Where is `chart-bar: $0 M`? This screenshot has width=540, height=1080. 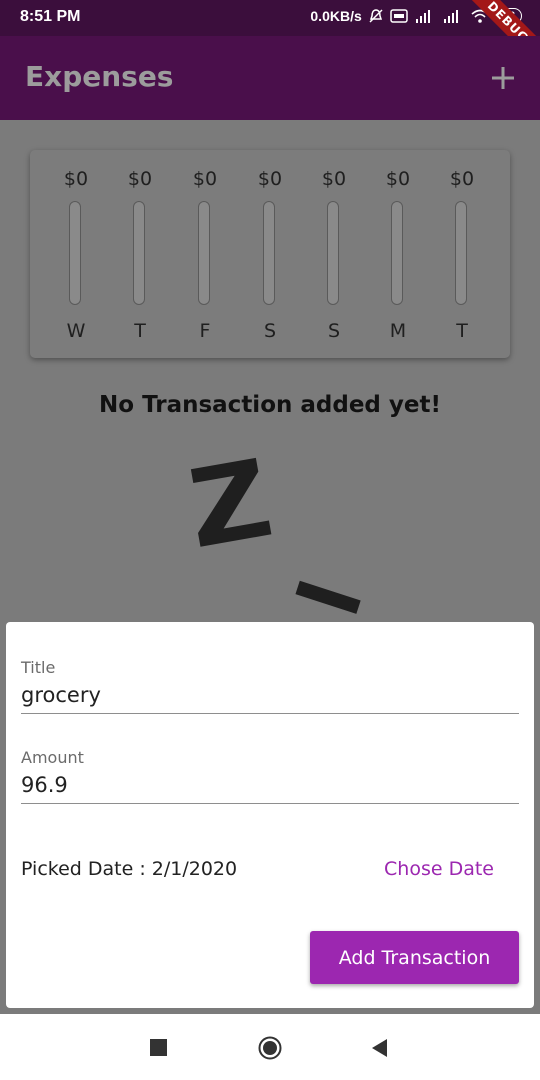 chart-bar: $0 M is located at coordinates (398, 254).